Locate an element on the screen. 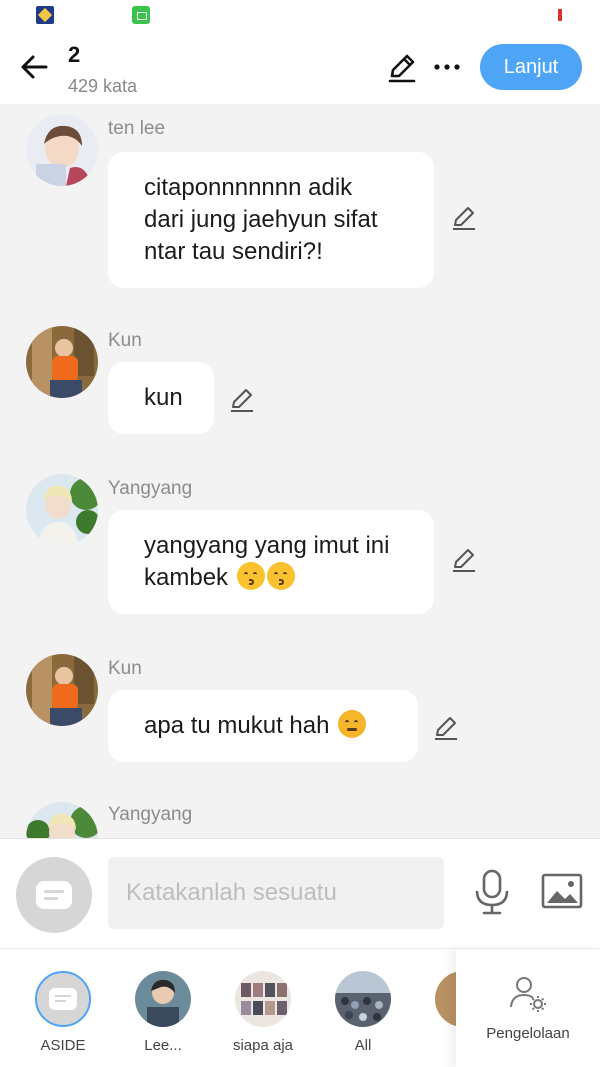 The height and width of the screenshot is (1067, 600). message-text: yangyang yang imut ini kambek is located at coordinates (267, 561).